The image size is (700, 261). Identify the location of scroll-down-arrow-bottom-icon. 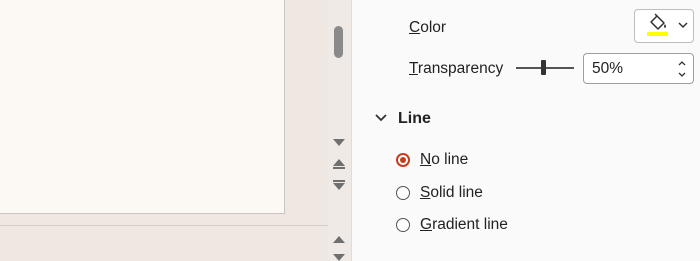
(339, 257).